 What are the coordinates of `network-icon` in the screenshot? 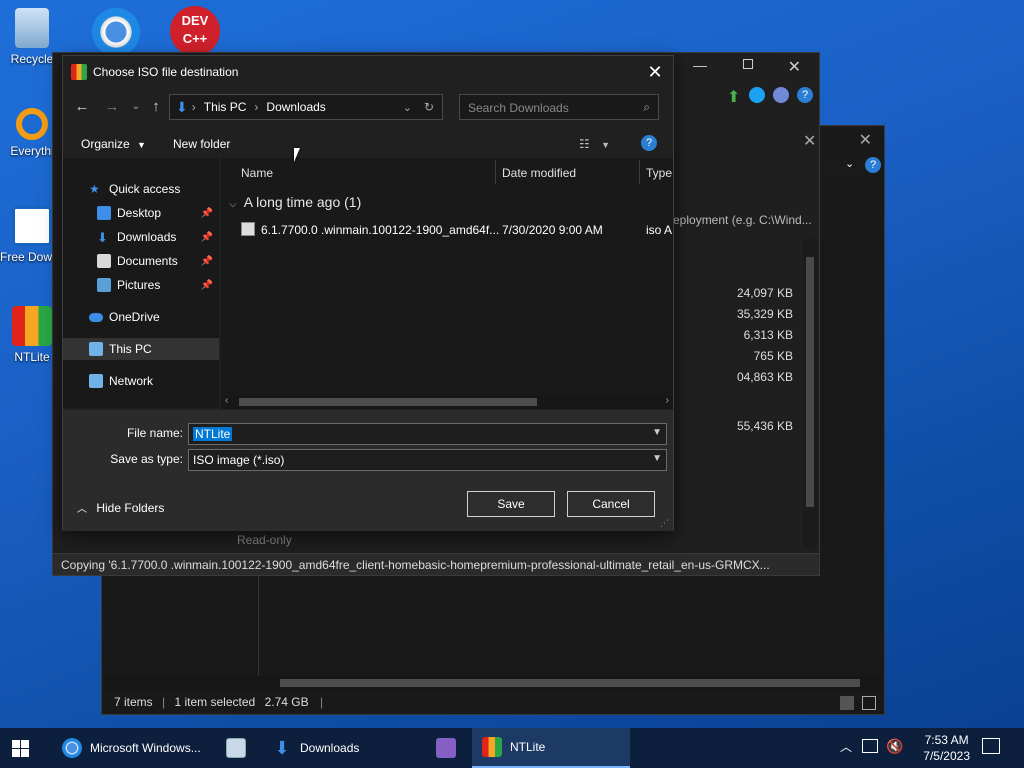 It's located at (96, 381).